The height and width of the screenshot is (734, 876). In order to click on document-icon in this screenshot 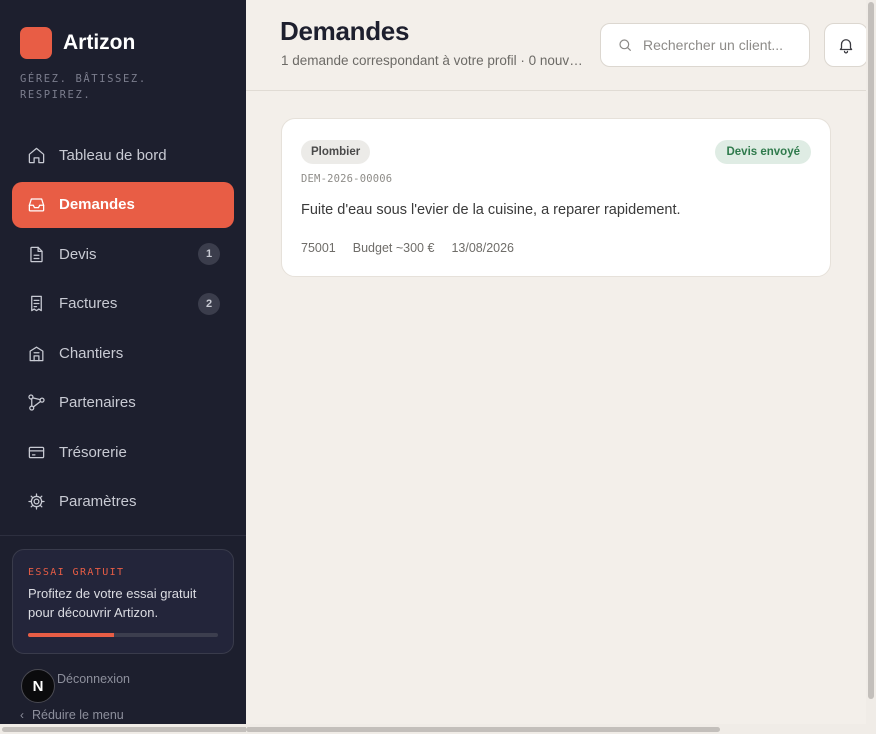, I will do `click(36, 254)`.